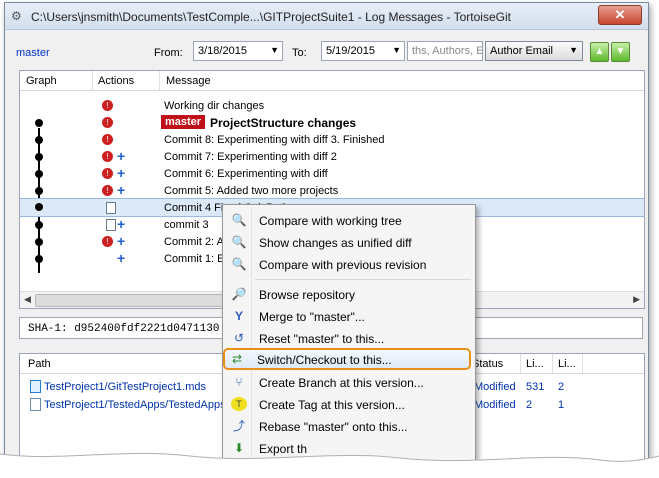 This screenshot has width=659, height=478. I want to click on log-row: Commit 7: Experimenting with diff 2 ! +, so click(332, 156).